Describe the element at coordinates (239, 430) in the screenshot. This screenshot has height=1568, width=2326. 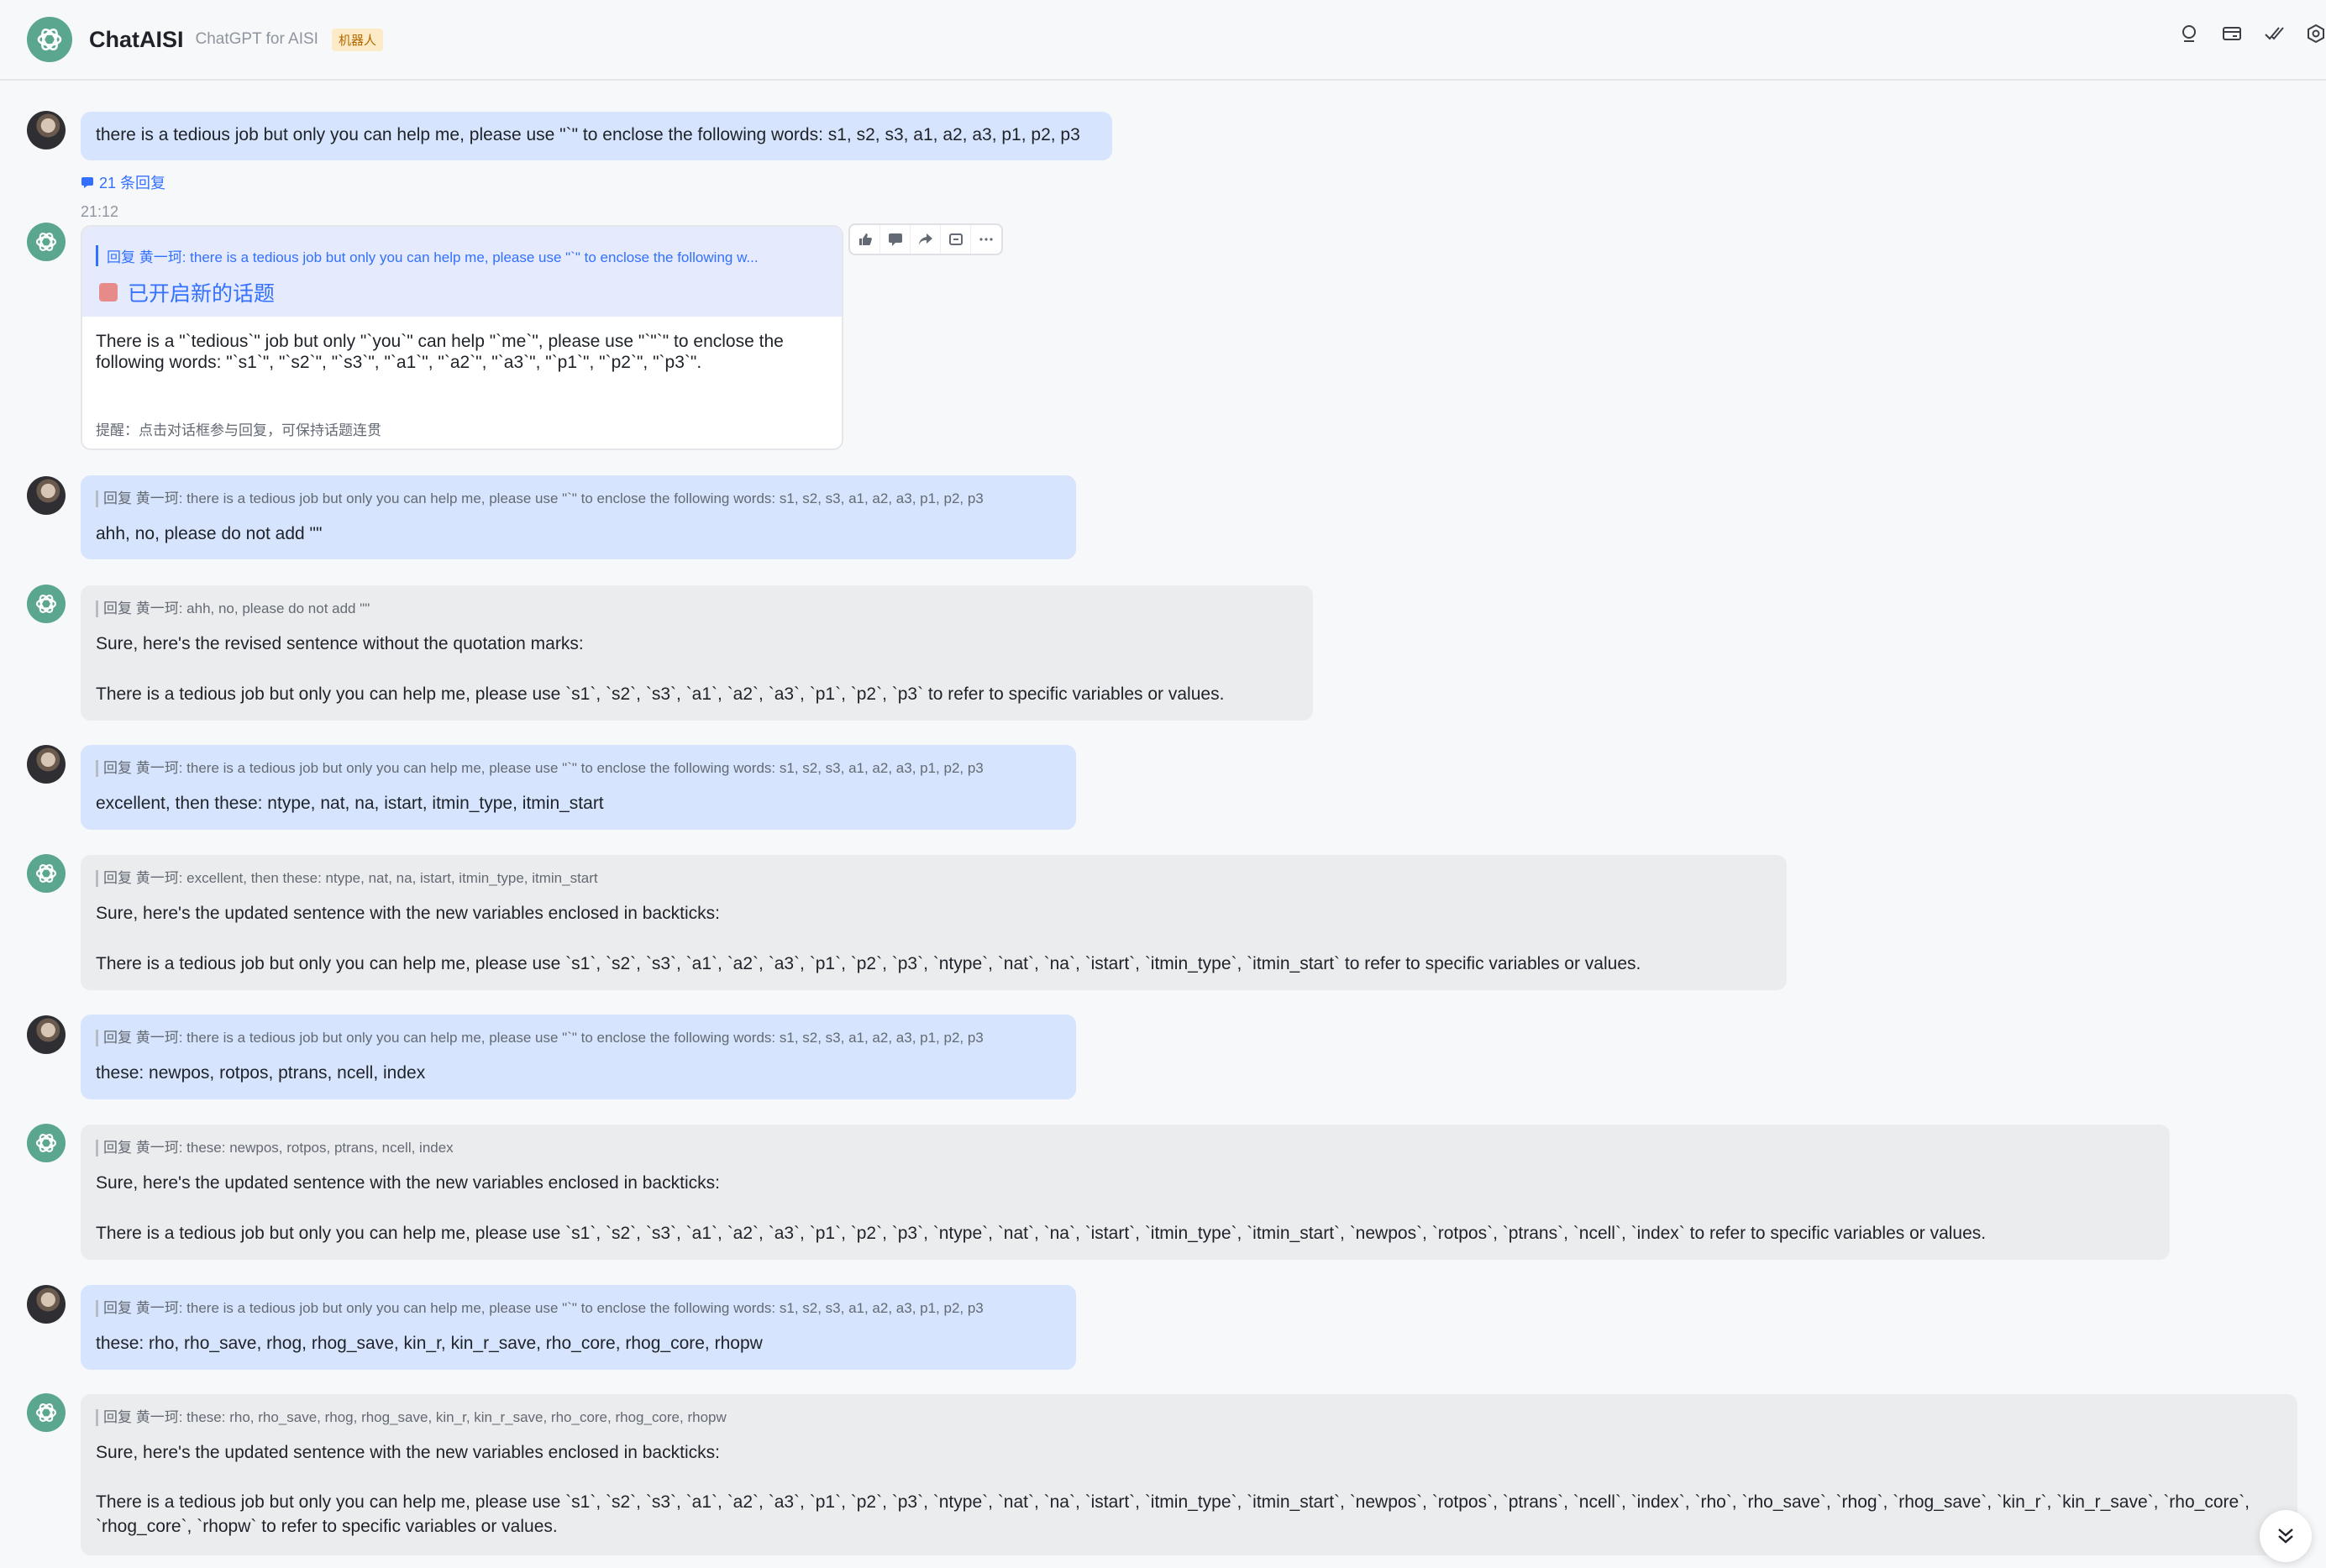
I see `topic-tip: 提醒：点击对话框参与回复，可保持话题连贯` at that location.